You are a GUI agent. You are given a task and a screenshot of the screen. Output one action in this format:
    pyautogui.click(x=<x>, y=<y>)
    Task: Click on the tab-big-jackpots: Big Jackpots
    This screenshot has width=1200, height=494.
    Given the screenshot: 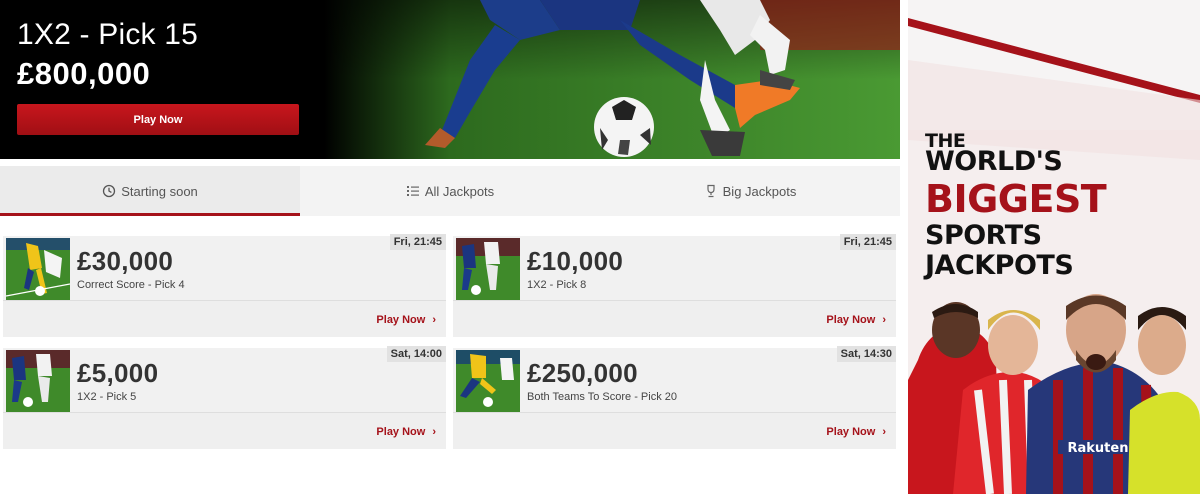 What is the action you would take?
    pyautogui.click(x=750, y=191)
    